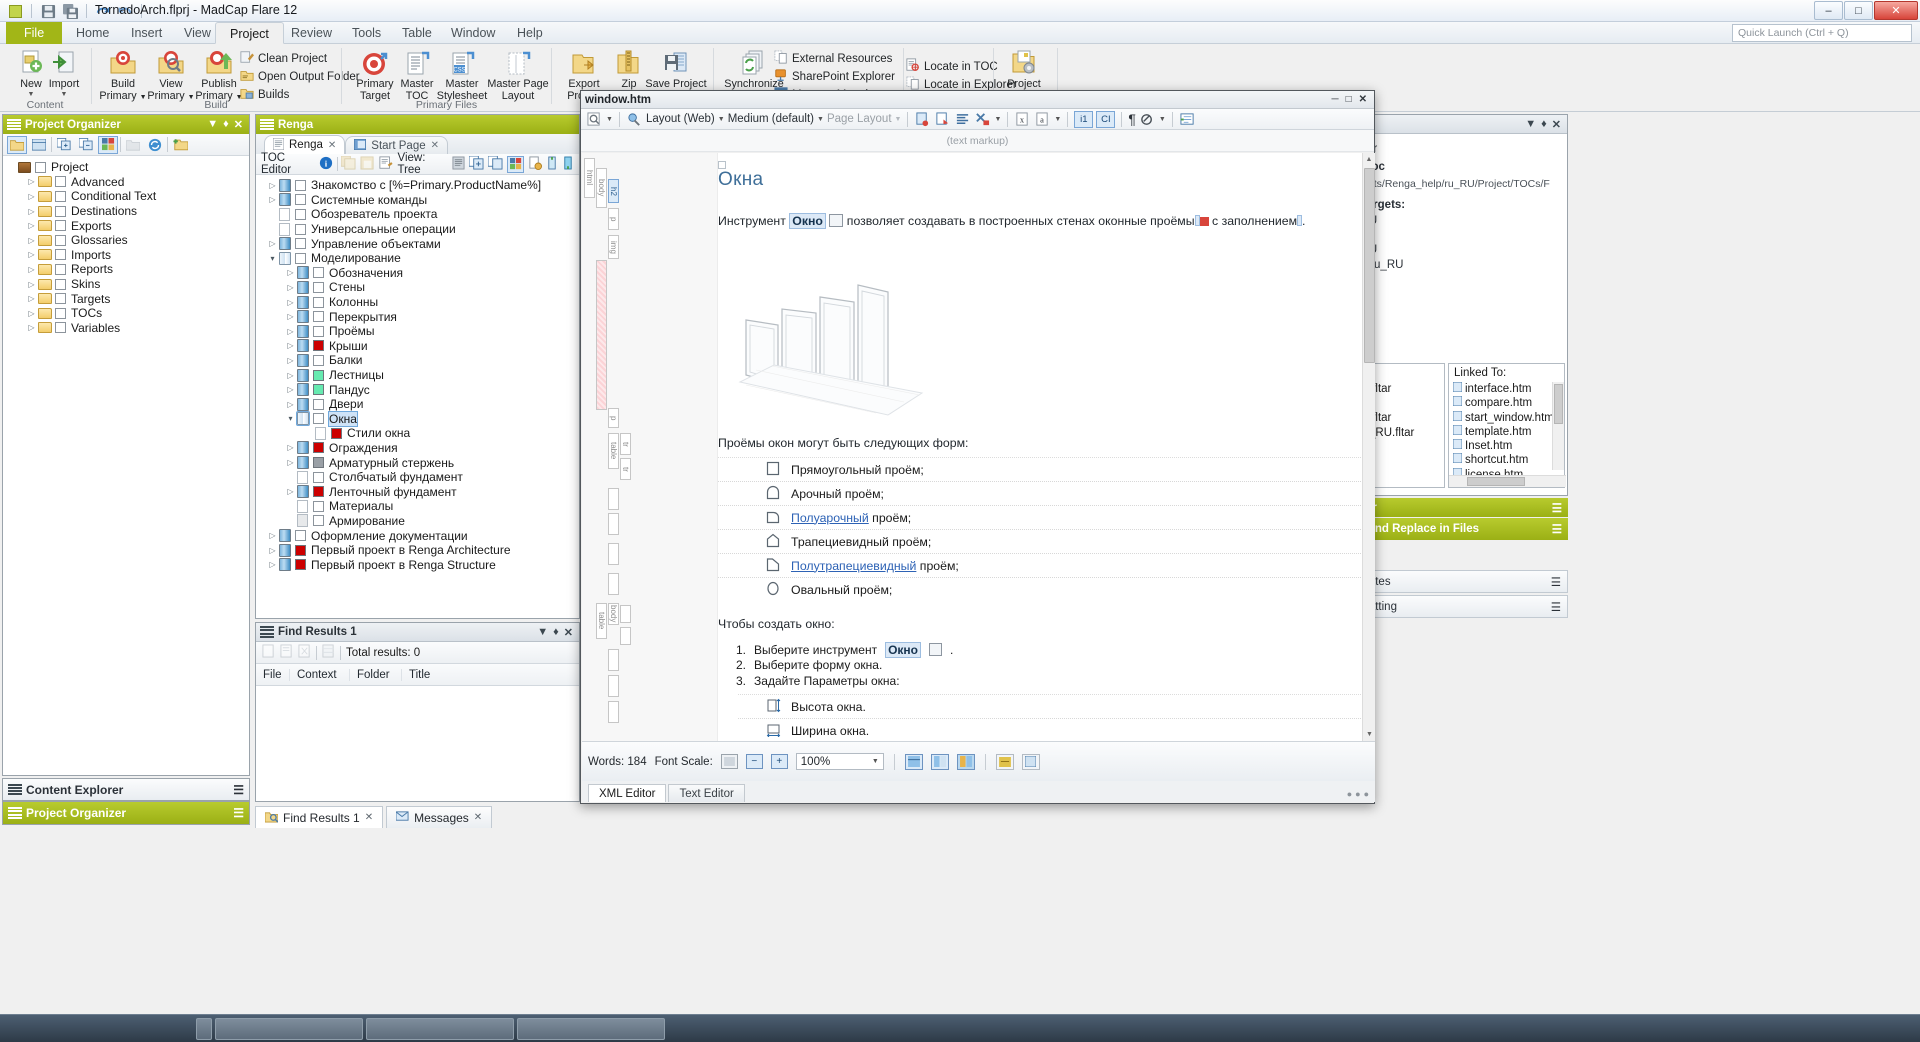 The height and width of the screenshot is (1042, 1920). What do you see at coordinates (417, 243) in the screenshot?
I see `toc-tree-item: ▷ Управление объектами` at bounding box center [417, 243].